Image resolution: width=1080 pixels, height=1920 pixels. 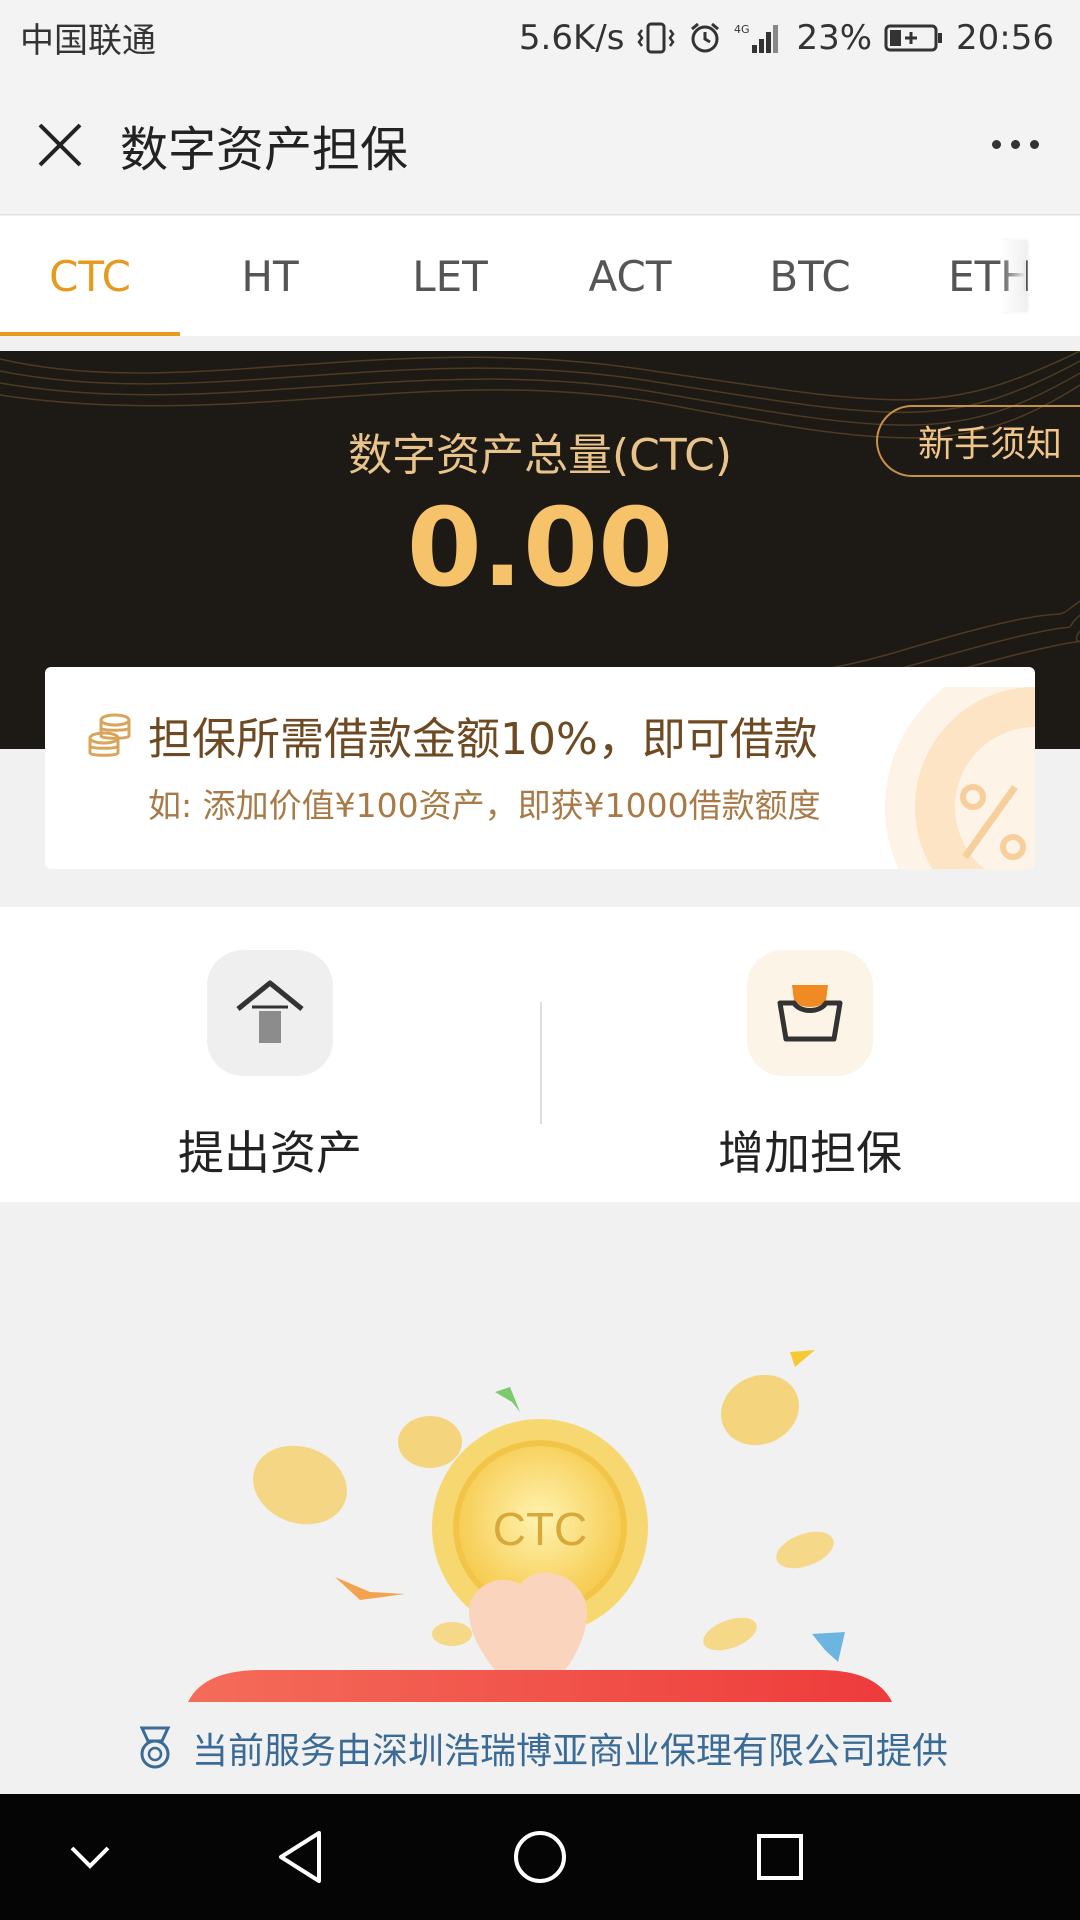 What do you see at coordinates (630, 276) in the screenshot?
I see `tab-act: ACT` at bounding box center [630, 276].